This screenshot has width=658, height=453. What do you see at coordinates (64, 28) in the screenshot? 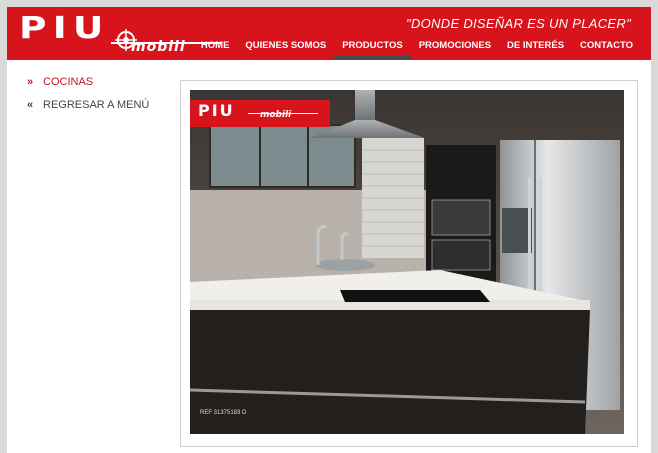
I see `logo-main-text: PIU` at bounding box center [64, 28].